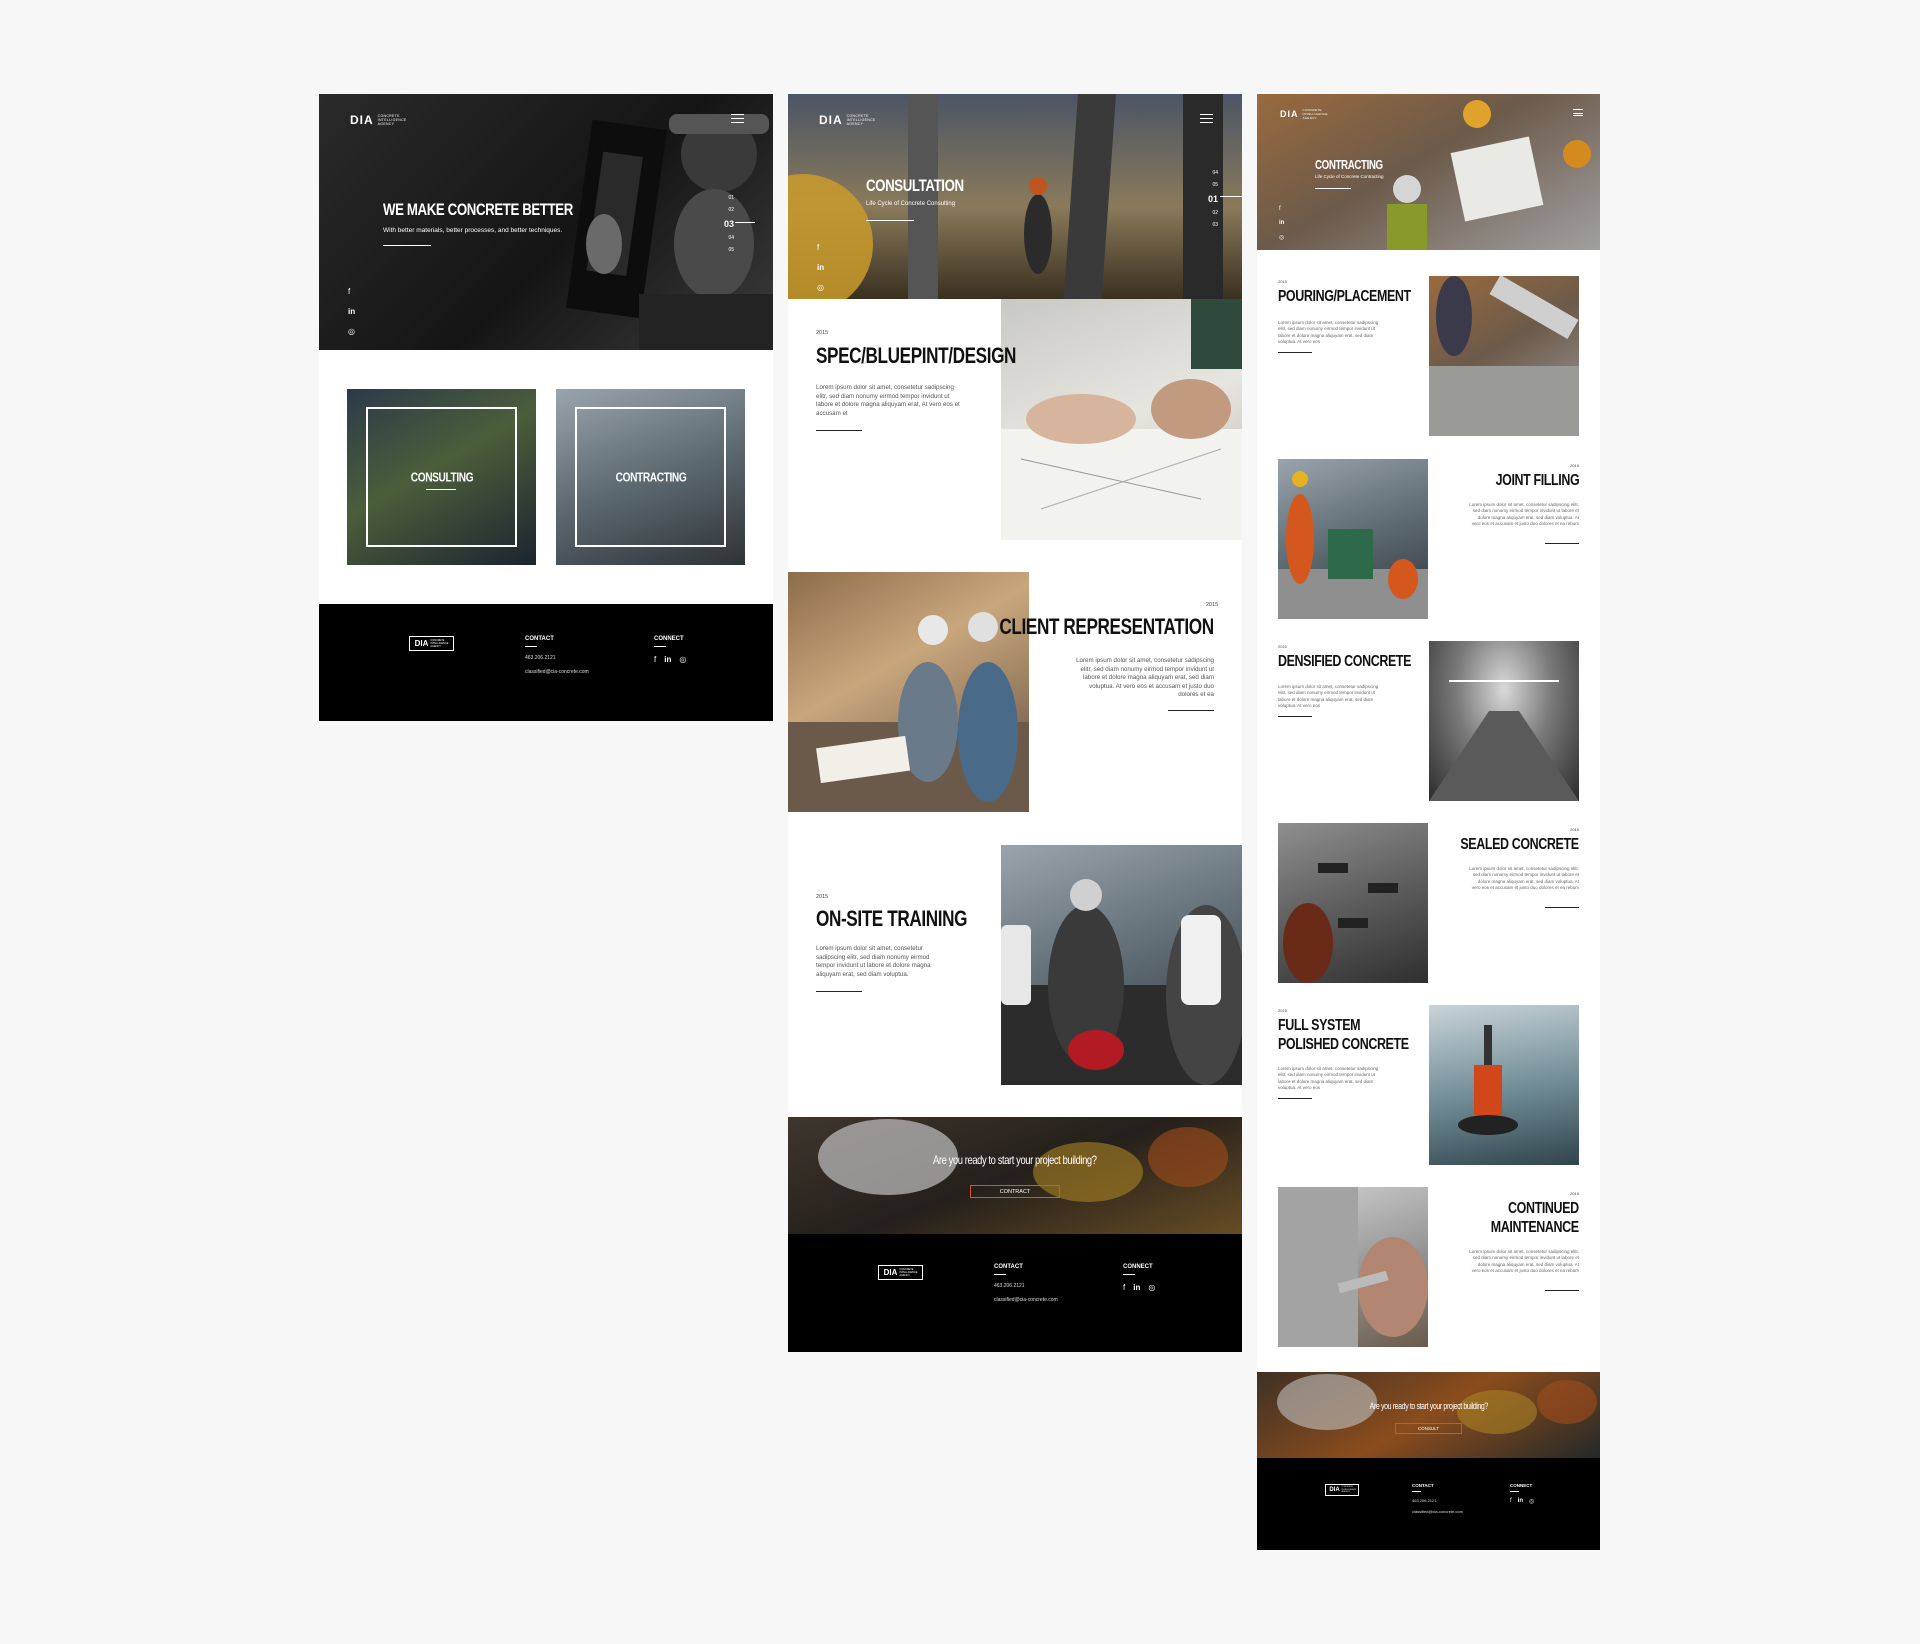  I want to click on slide-pager: 01 02 03 04 05, so click(729, 224).